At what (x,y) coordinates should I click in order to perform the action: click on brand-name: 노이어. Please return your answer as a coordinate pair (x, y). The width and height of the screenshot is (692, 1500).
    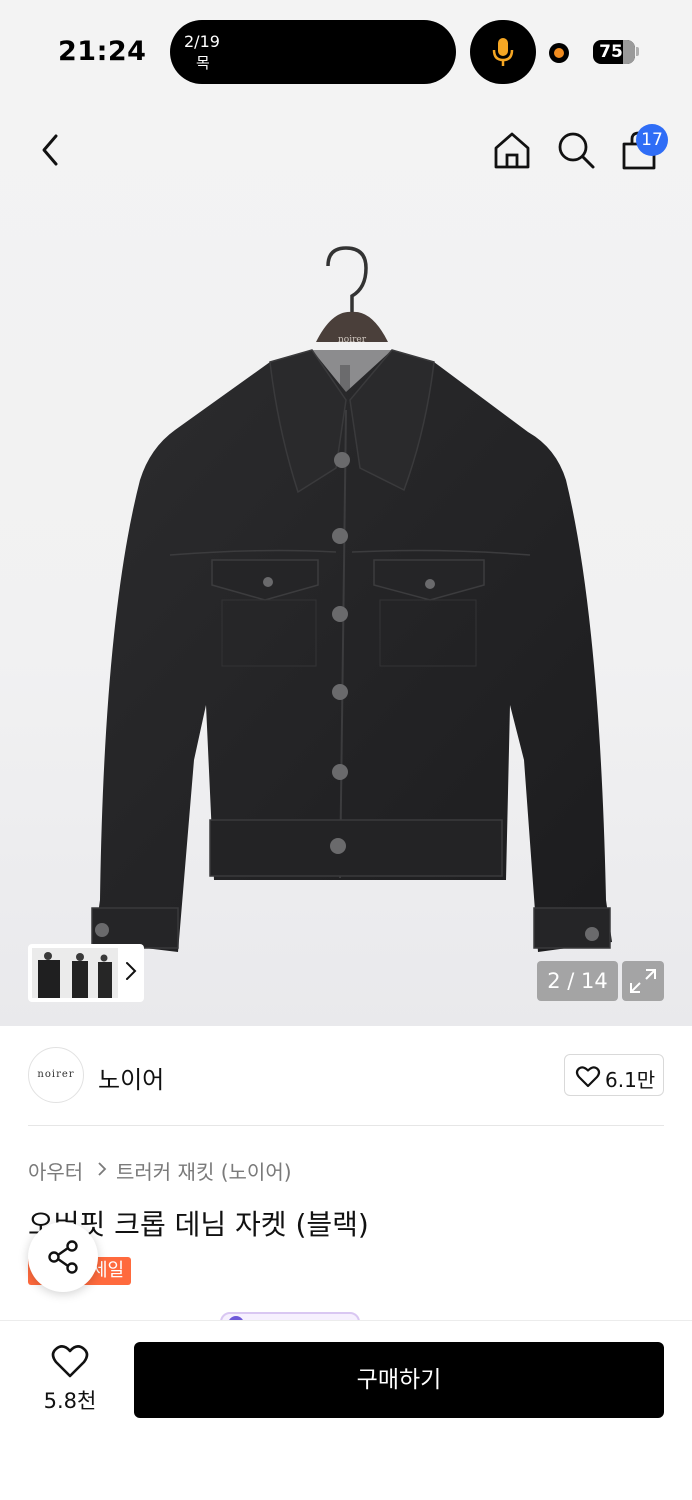
    Looking at the image, I should click on (131, 1077).